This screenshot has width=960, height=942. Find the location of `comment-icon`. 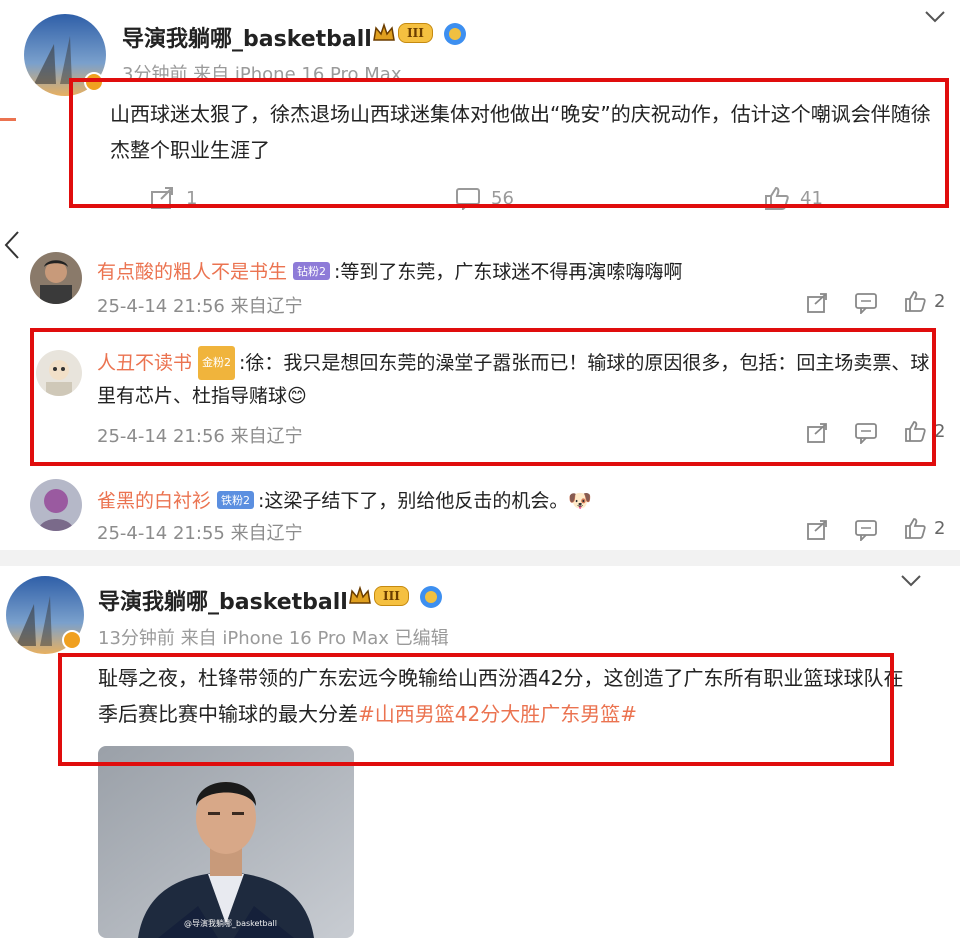

comment-icon is located at coordinates (468, 199).